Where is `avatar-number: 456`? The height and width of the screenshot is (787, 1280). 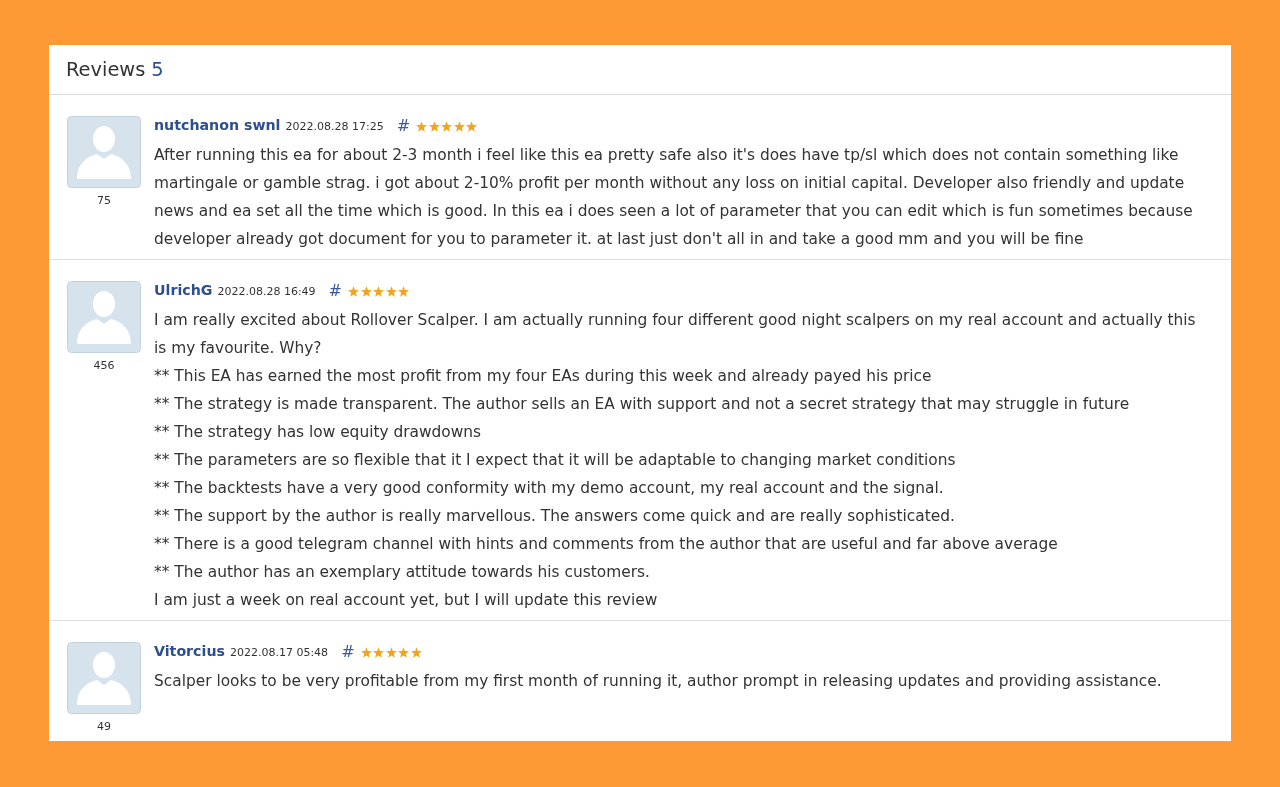 avatar-number: 456 is located at coordinates (104, 366).